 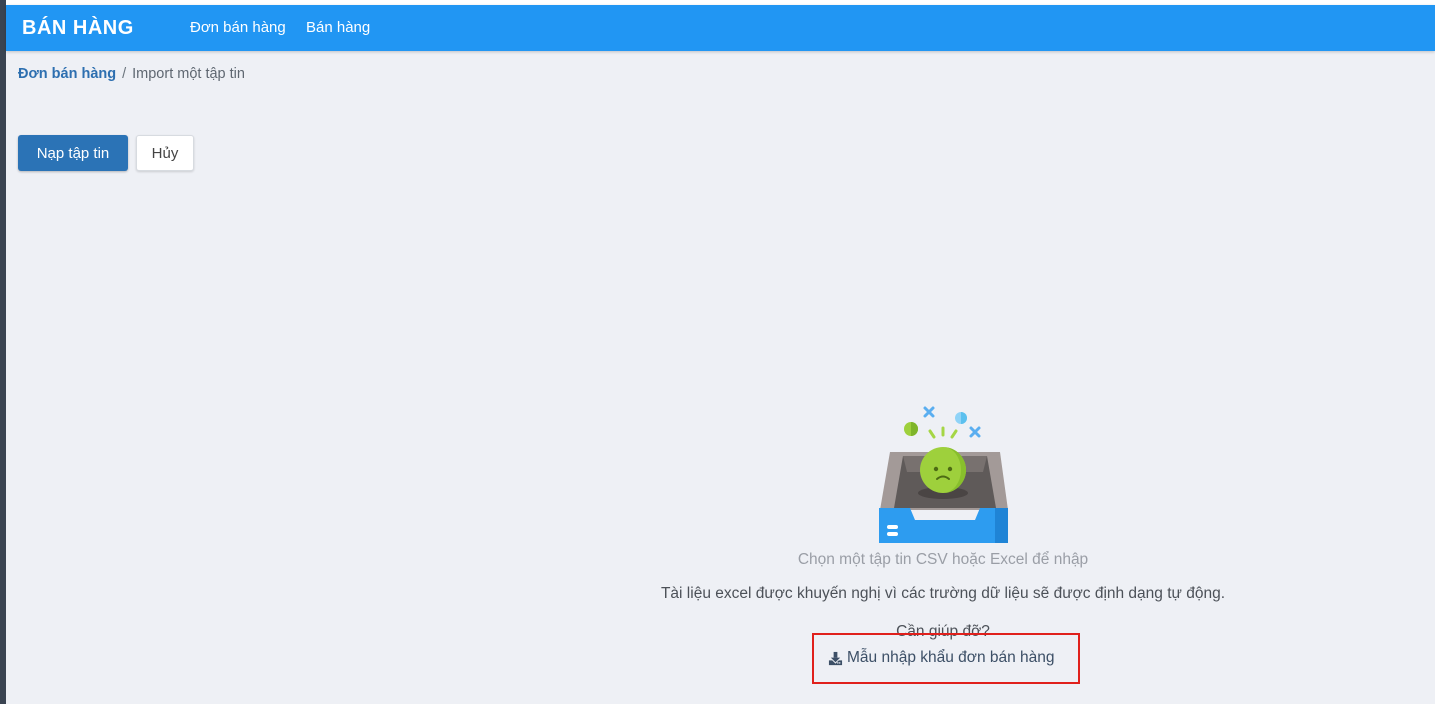 I want to click on app-brand: BÁN HÀNG, so click(x=78, y=28).